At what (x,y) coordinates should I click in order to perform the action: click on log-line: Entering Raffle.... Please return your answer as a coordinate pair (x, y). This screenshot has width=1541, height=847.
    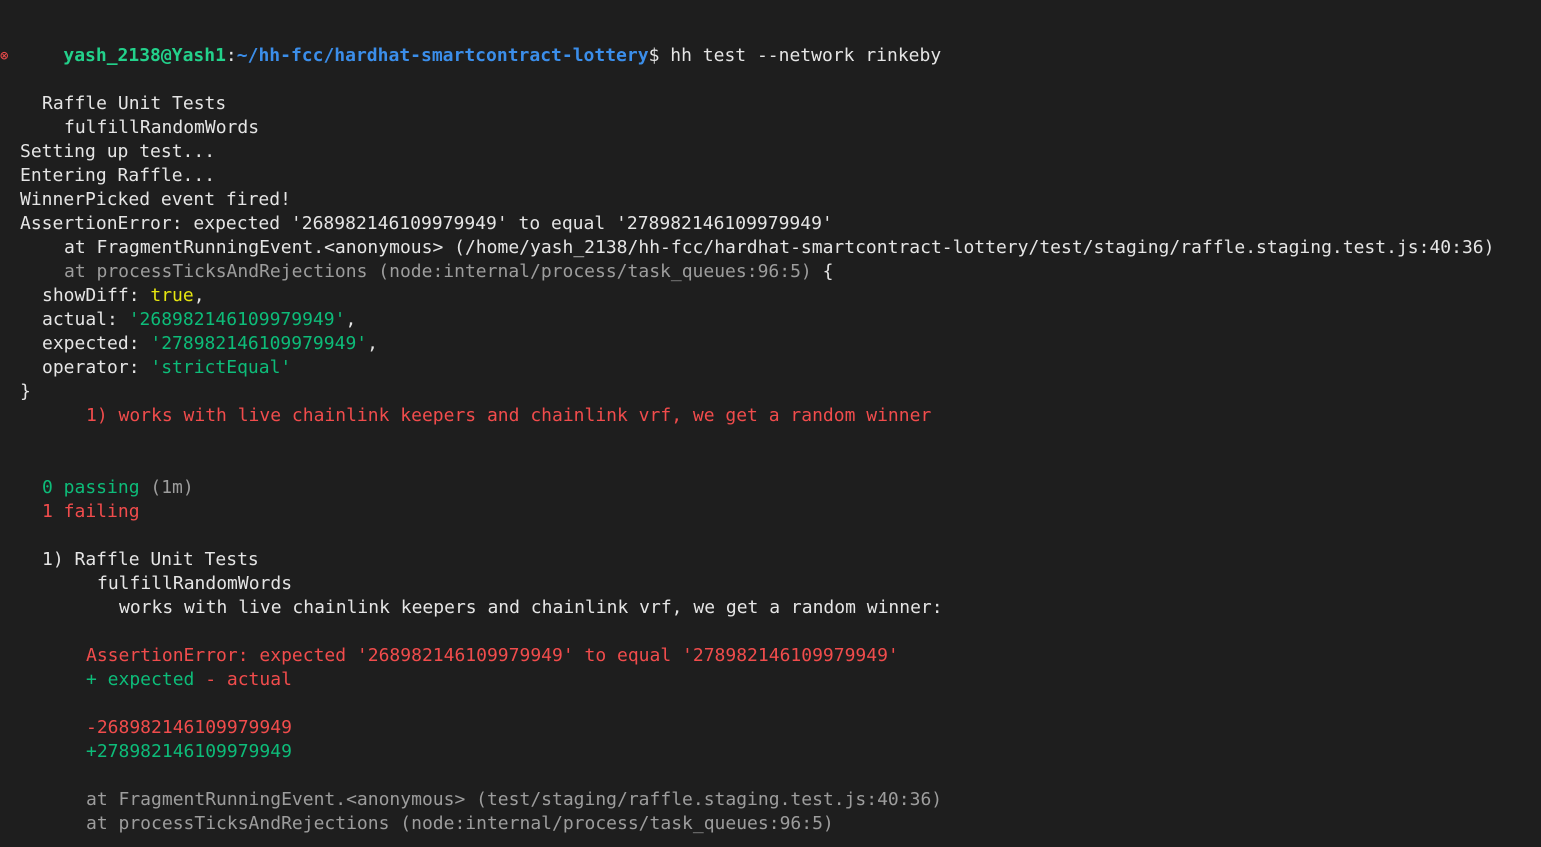
    Looking at the image, I should click on (118, 175).